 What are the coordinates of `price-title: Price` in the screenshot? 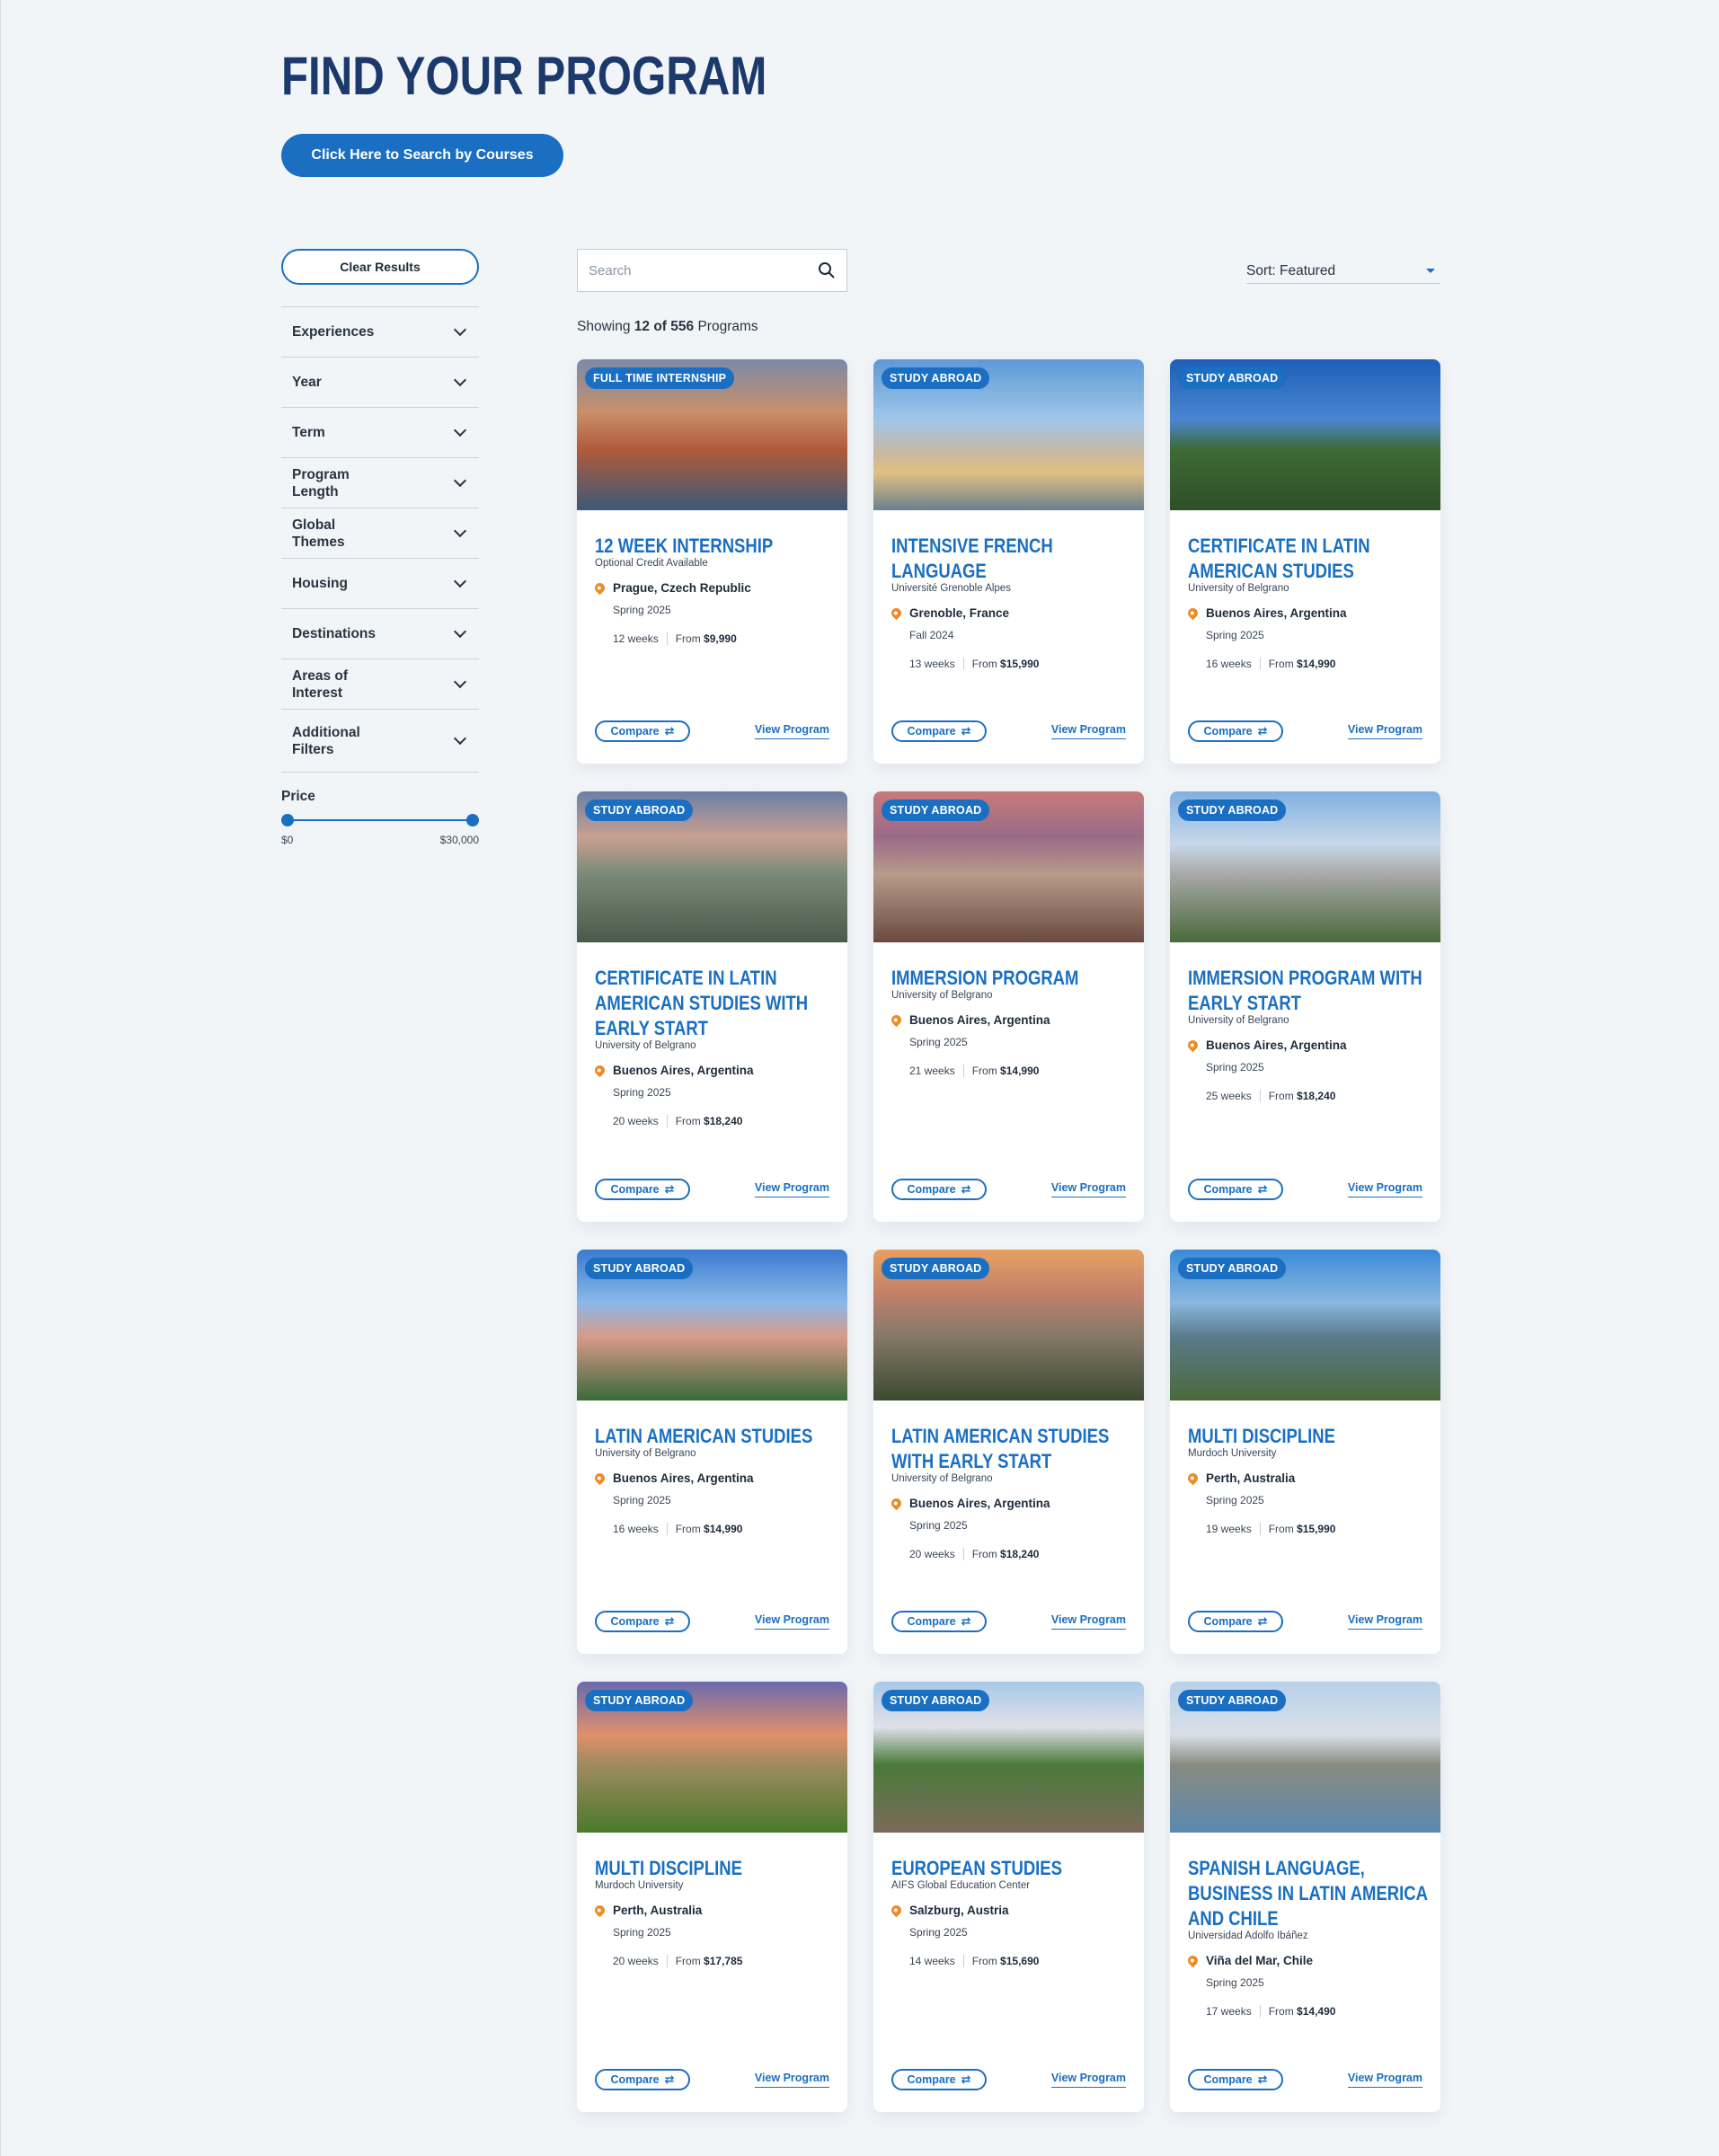 It's located at (298, 796).